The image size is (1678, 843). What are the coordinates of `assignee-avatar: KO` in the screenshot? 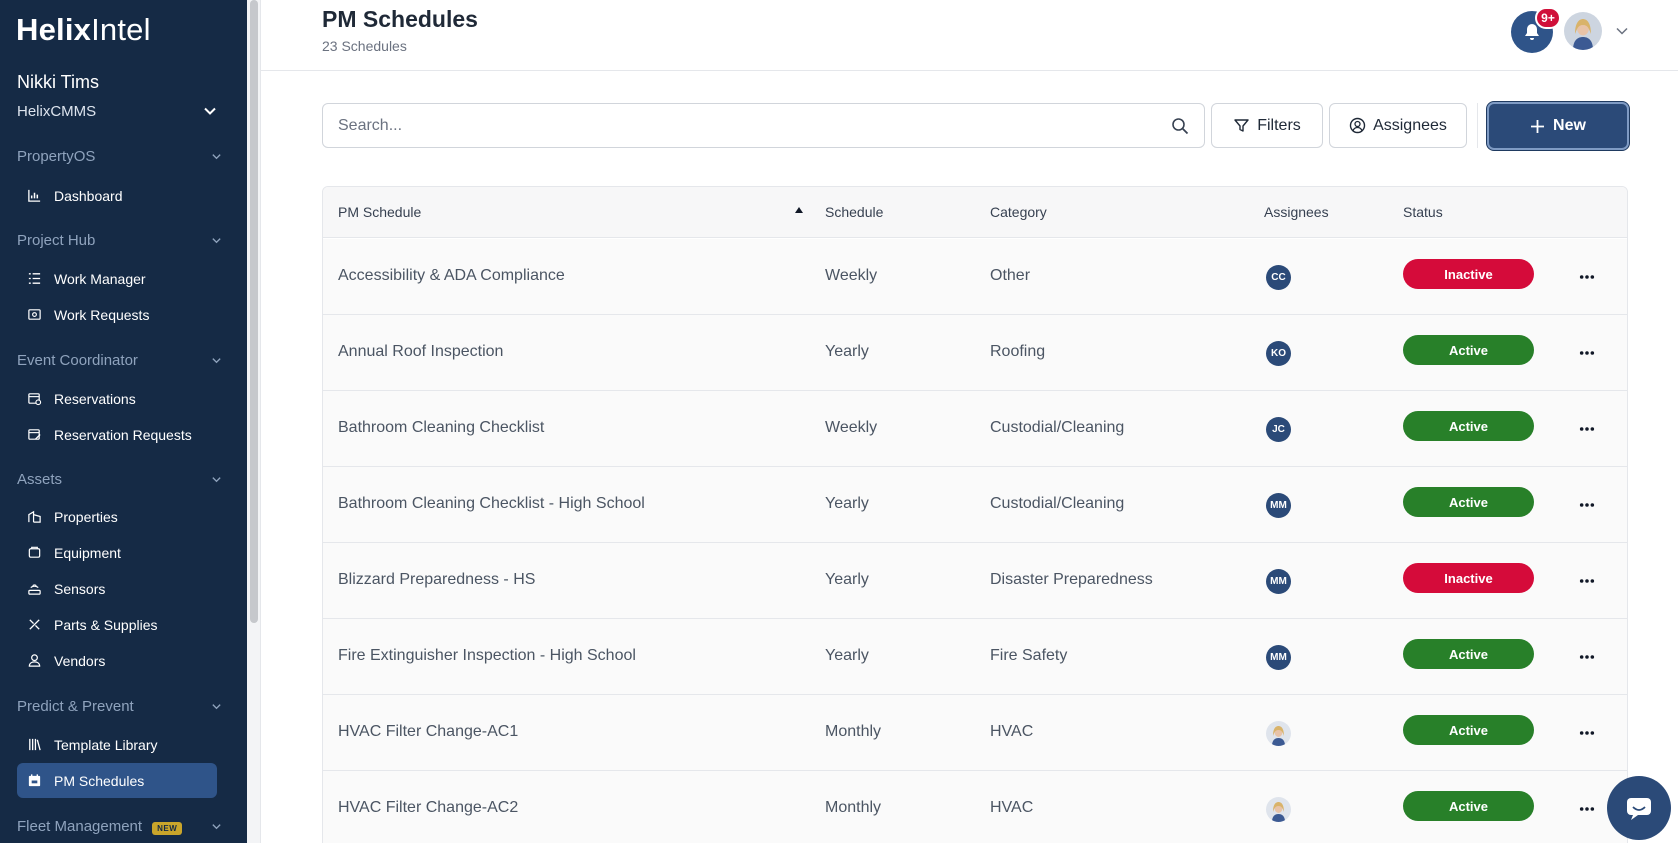 It's located at (1278, 353).